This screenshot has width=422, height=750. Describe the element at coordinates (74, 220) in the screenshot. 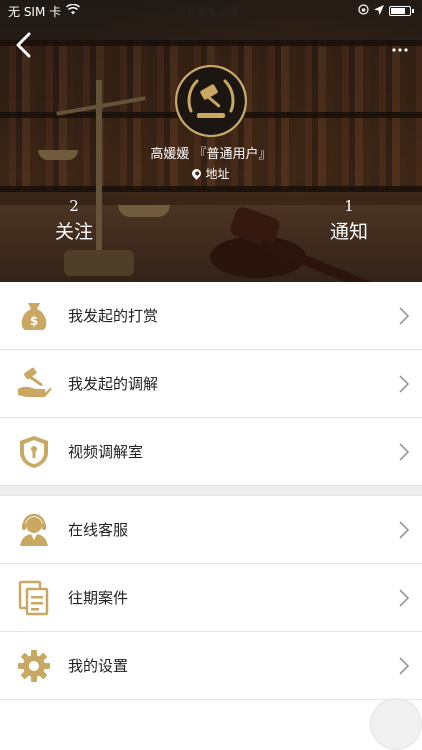

I see `follow-stat: 2 关注` at that location.